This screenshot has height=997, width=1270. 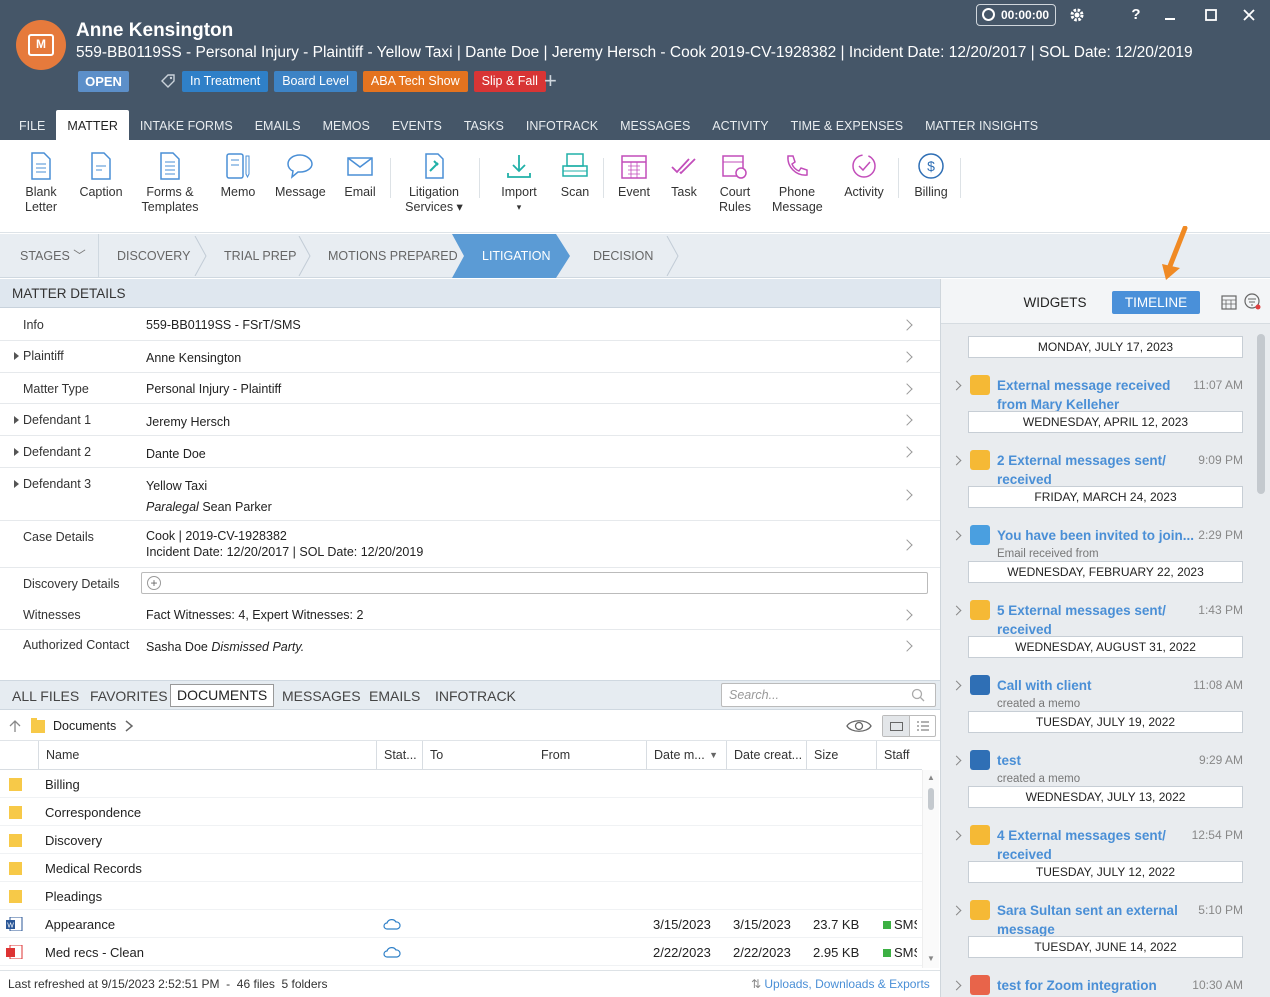 I want to click on files-scrollbar: ▲ ▼, so click(x=930, y=869).